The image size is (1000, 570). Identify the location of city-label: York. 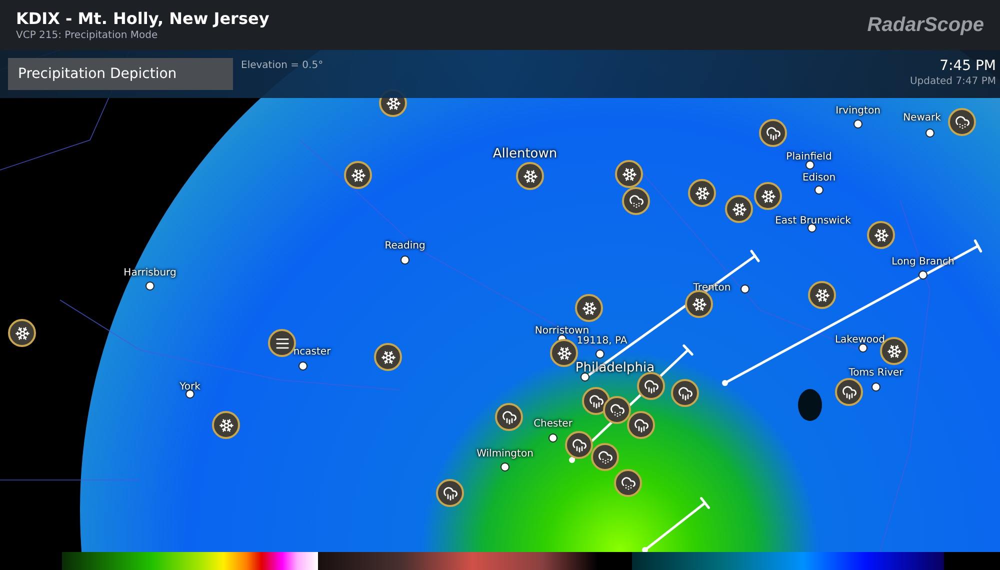
(190, 387).